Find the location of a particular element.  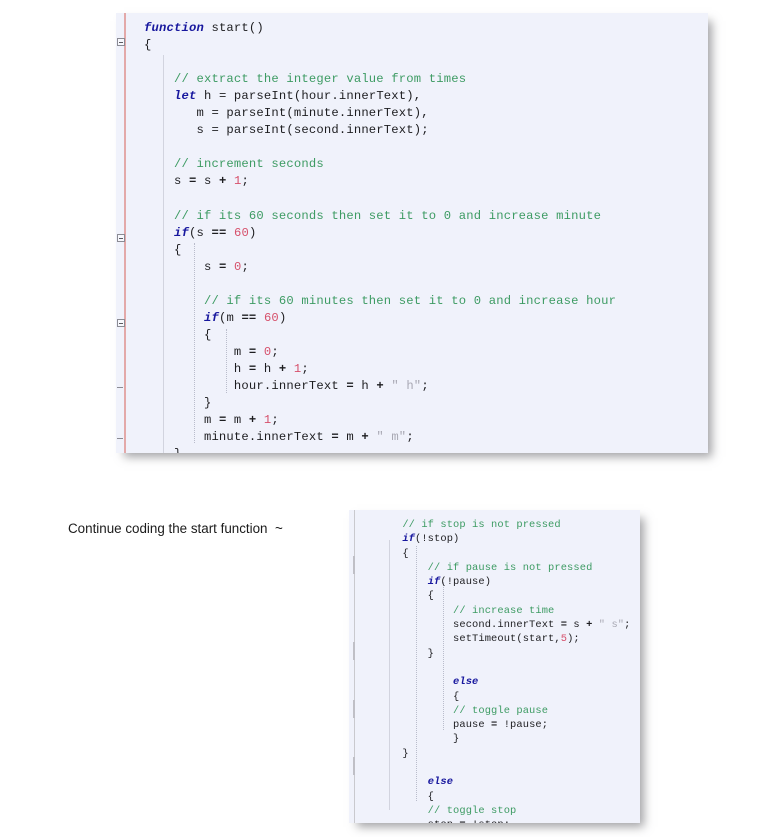

code-line: s = 0; is located at coordinates (380, 267).